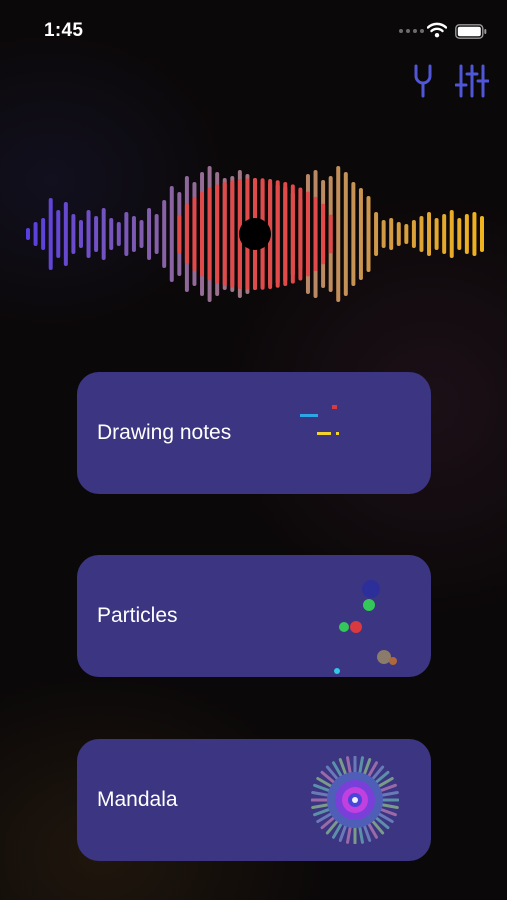  I want to click on status-time: 1:45, so click(64, 30).